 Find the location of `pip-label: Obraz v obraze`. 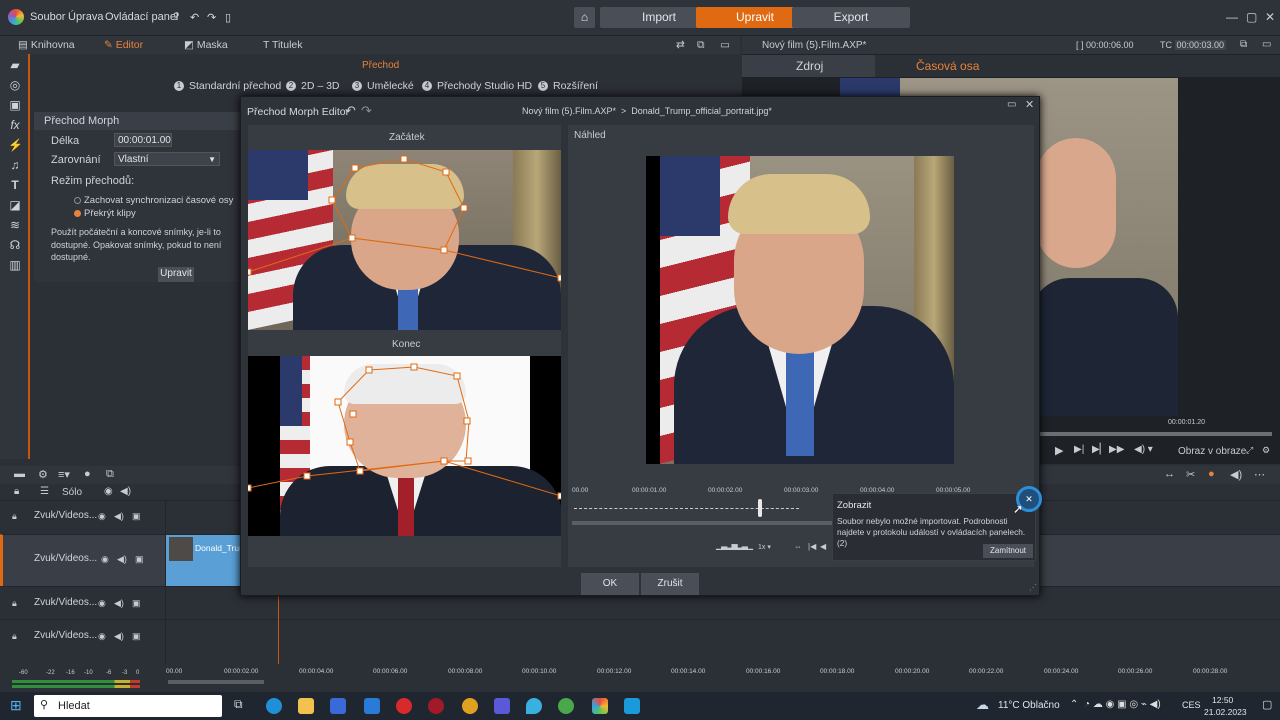

pip-label: Obraz v obraze is located at coordinates (1212, 451).